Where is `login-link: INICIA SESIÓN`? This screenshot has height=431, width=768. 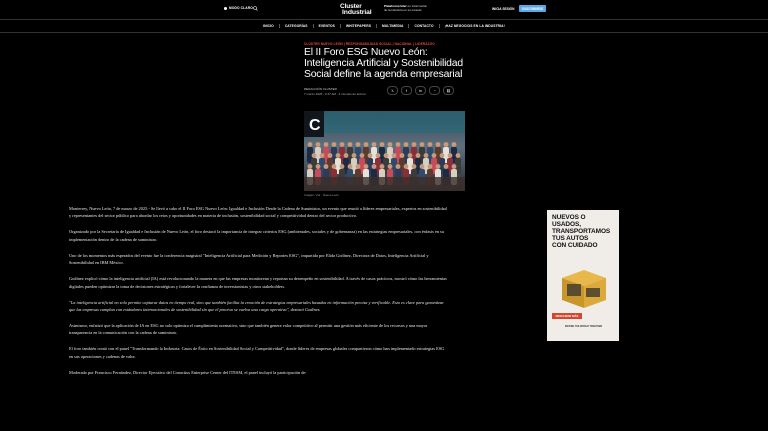 login-link: INICIA SESIÓN is located at coordinates (503, 9).